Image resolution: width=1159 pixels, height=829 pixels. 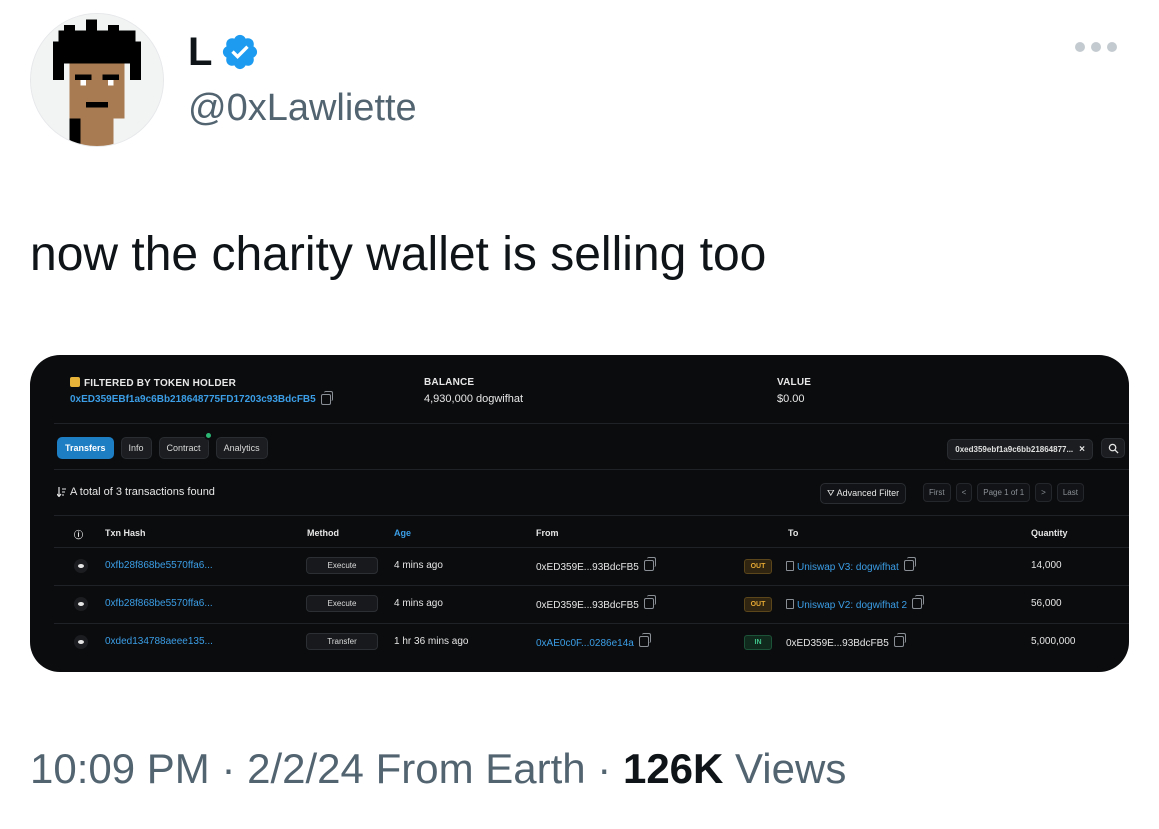 What do you see at coordinates (480, 768) in the screenshot?
I see `tweet-location: From Earth` at bounding box center [480, 768].